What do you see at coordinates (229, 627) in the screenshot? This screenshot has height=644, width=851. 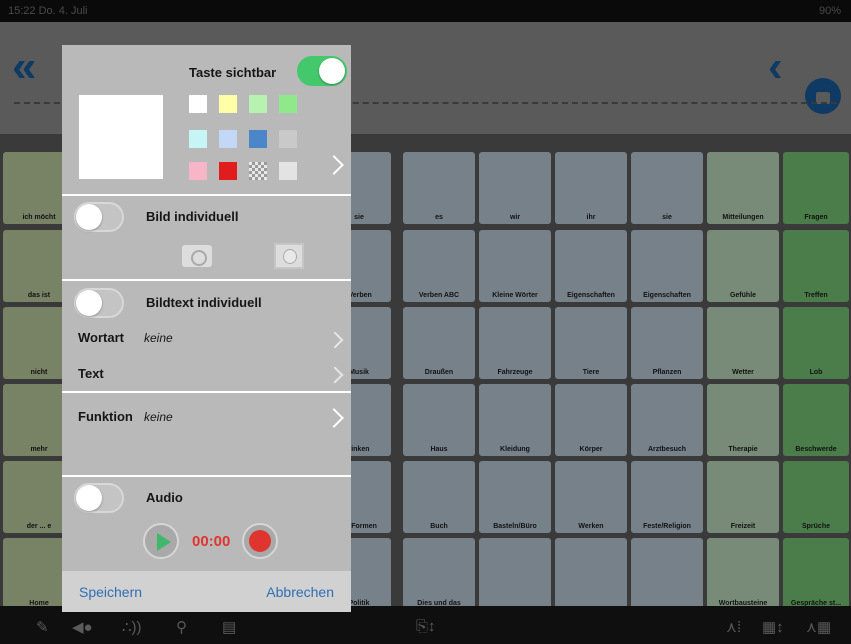 I see `document-icon: ▤` at bounding box center [229, 627].